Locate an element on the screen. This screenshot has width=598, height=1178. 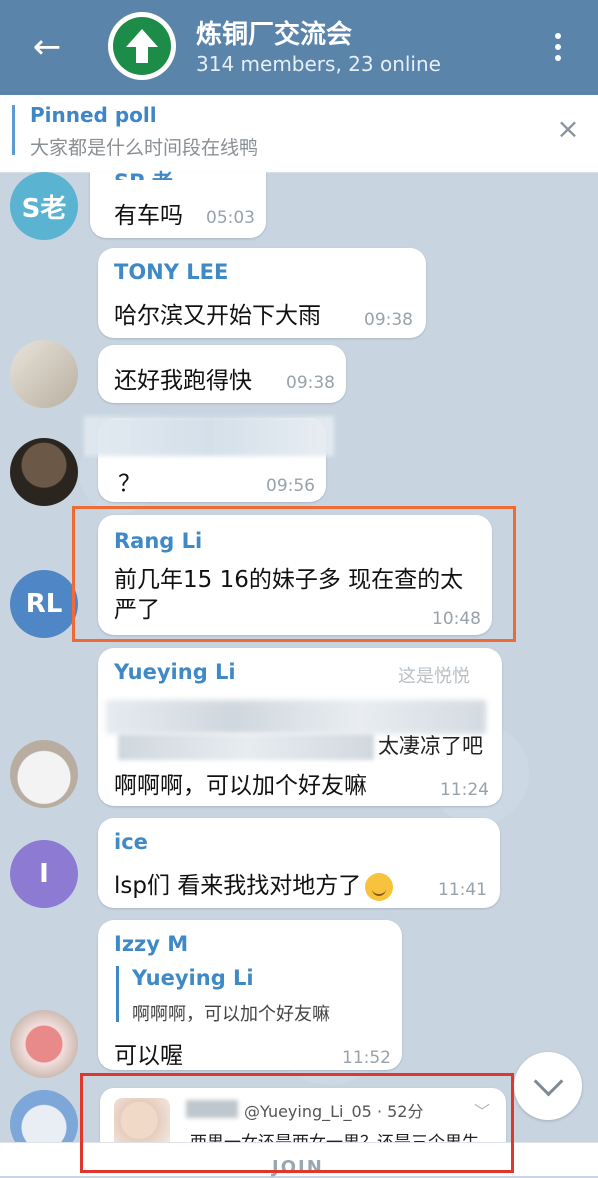
pinned-indicator is located at coordinates (13, 130).